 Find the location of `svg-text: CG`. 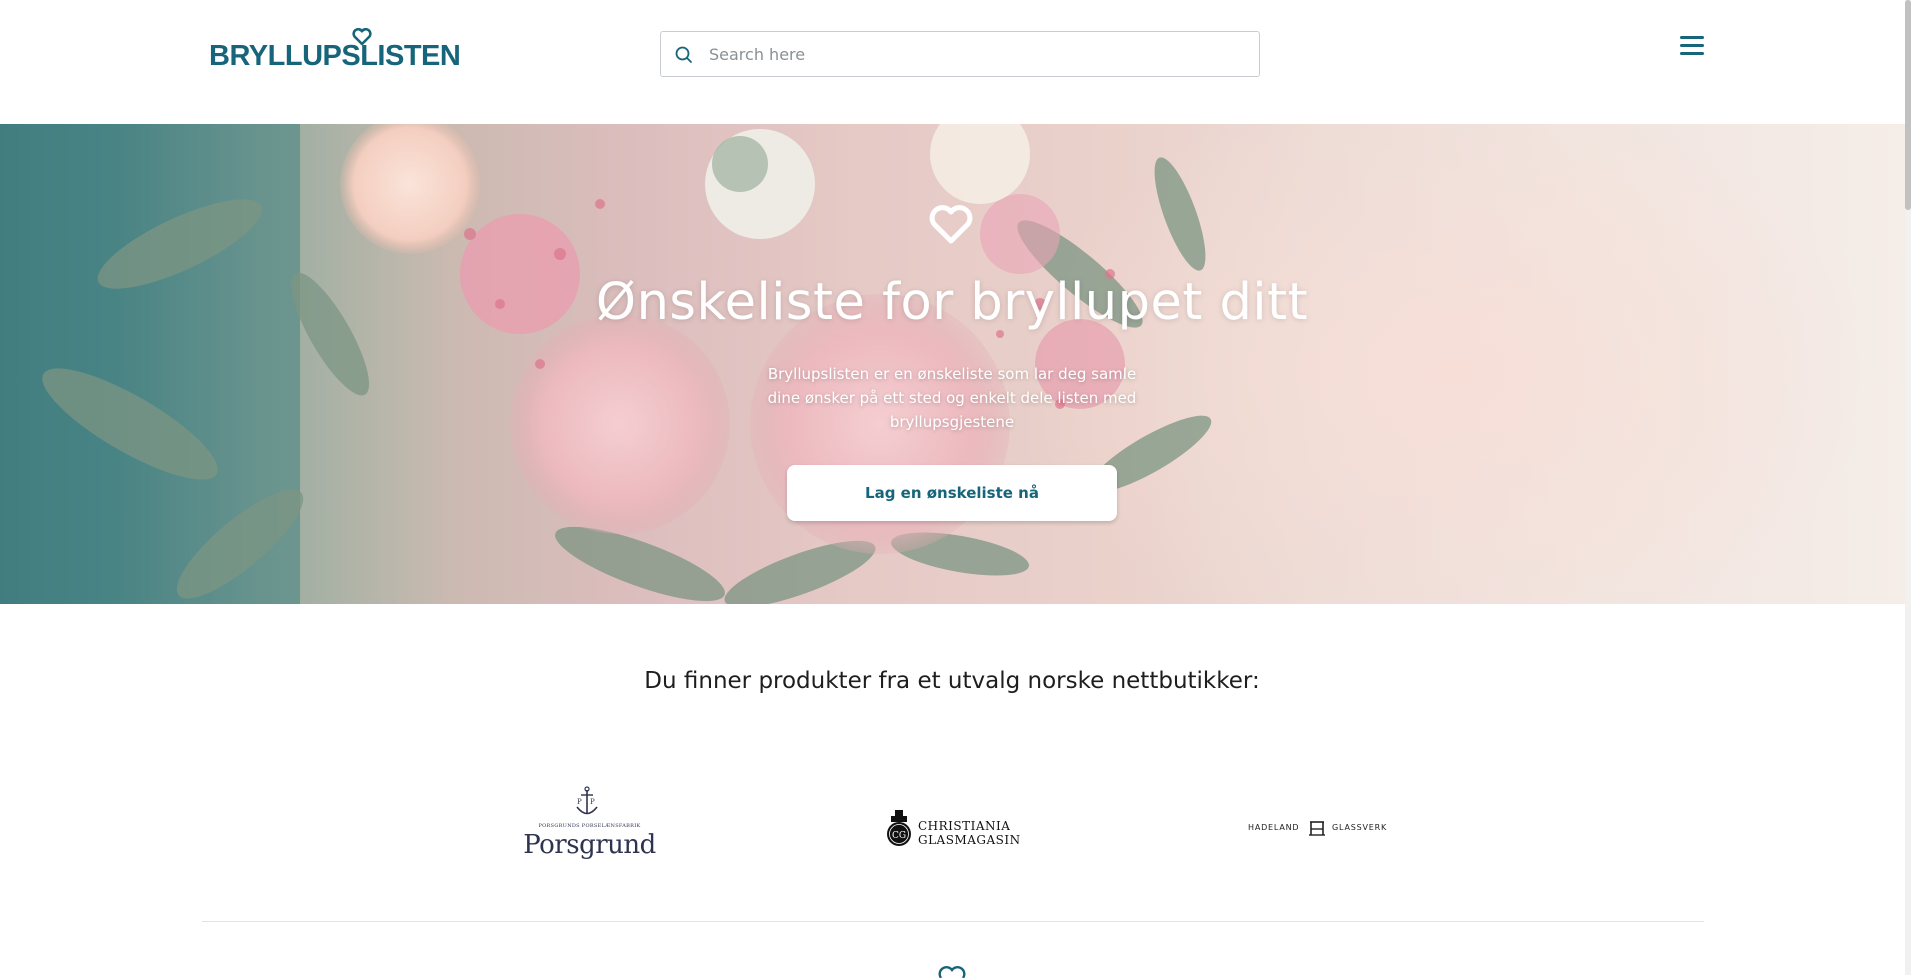

svg-text: CG is located at coordinates (899, 836).